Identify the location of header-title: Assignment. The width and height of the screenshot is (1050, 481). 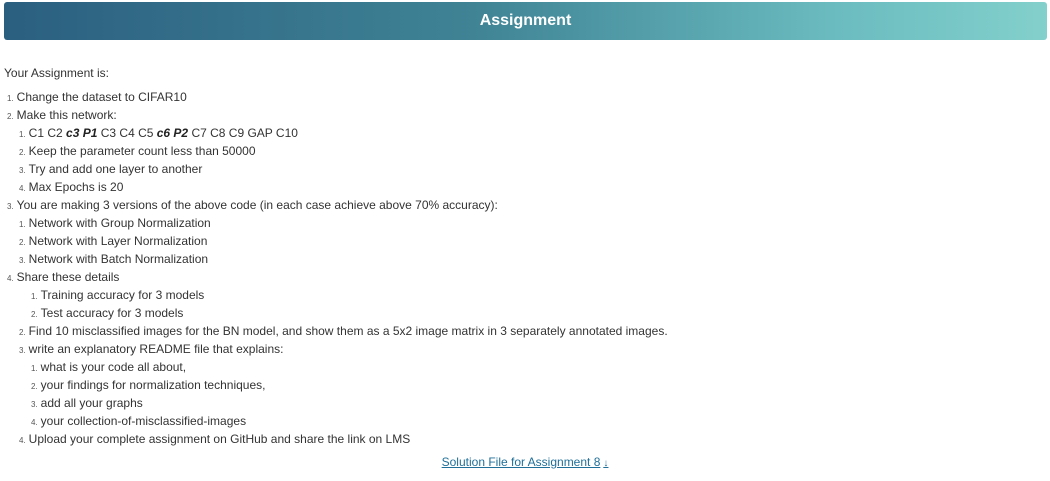
(525, 20).